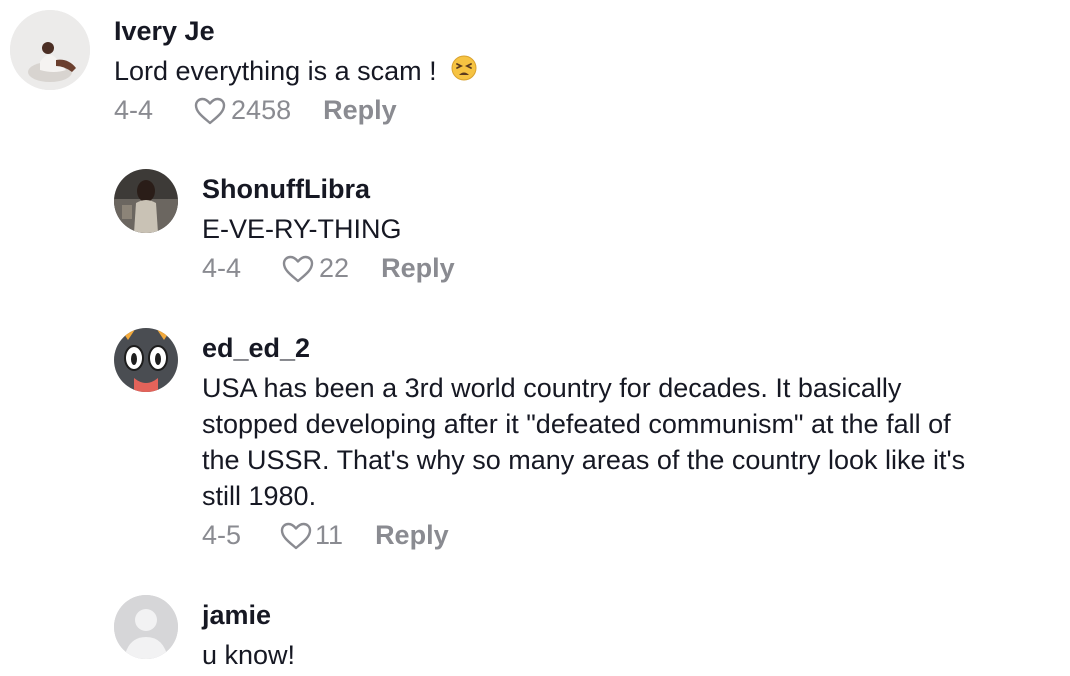 This screenshot has height=676, width=1070. I want to click on comment-text-line: Lord everything is a scam !, so click(275, 71).